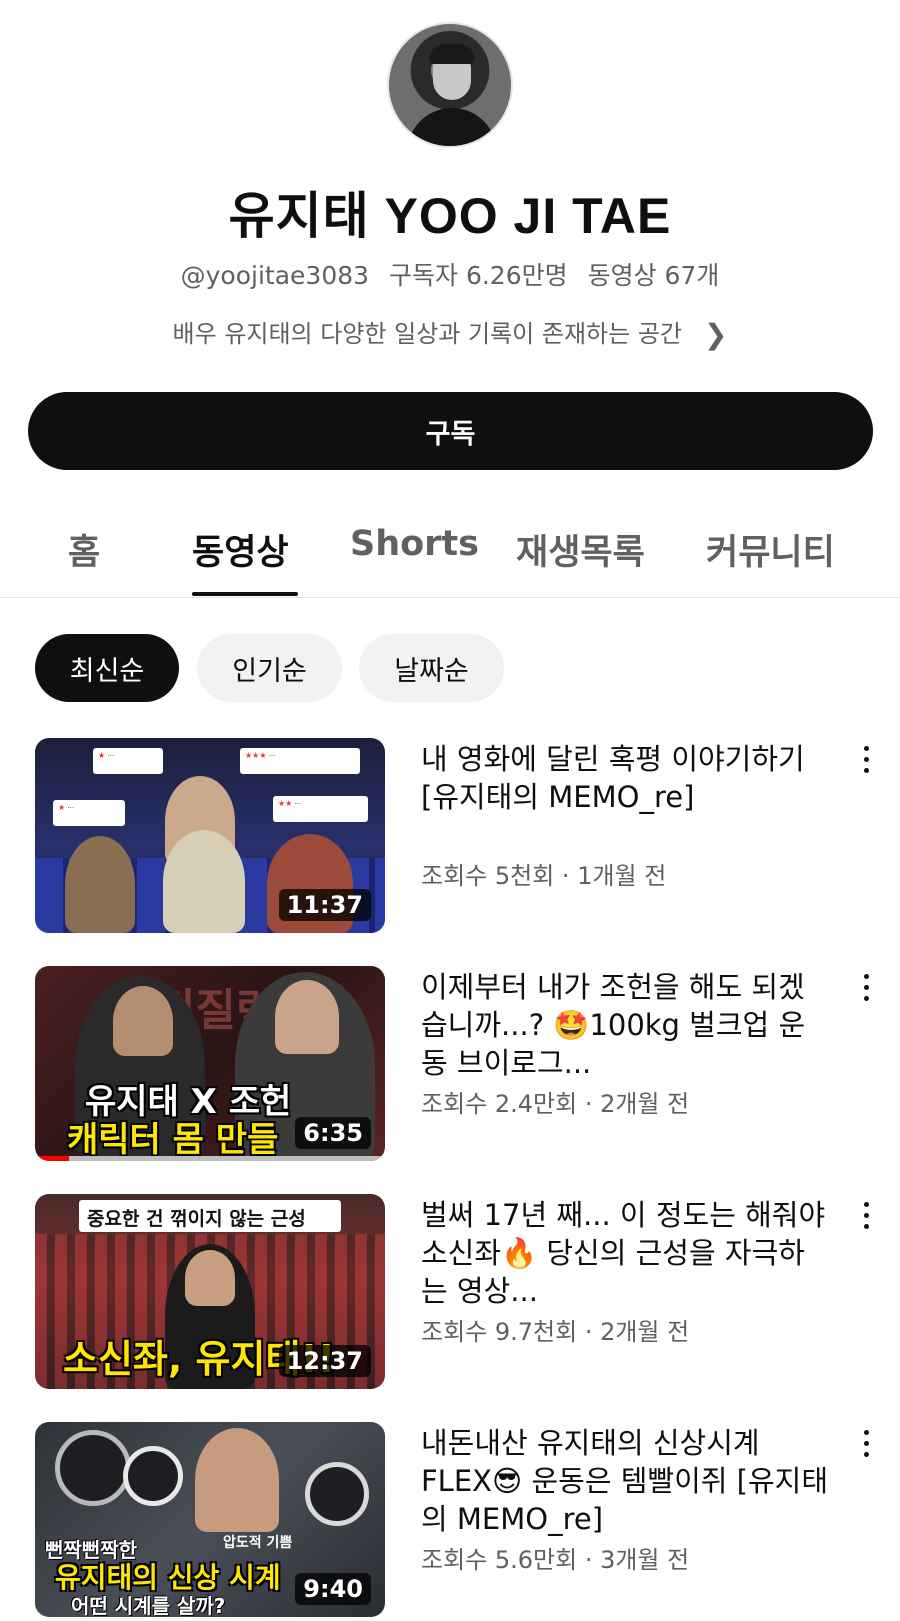  Describe the element at coordinates (431, 668) in the screenshot. I see `filter-chip-oldest: 날짜순` at that location.